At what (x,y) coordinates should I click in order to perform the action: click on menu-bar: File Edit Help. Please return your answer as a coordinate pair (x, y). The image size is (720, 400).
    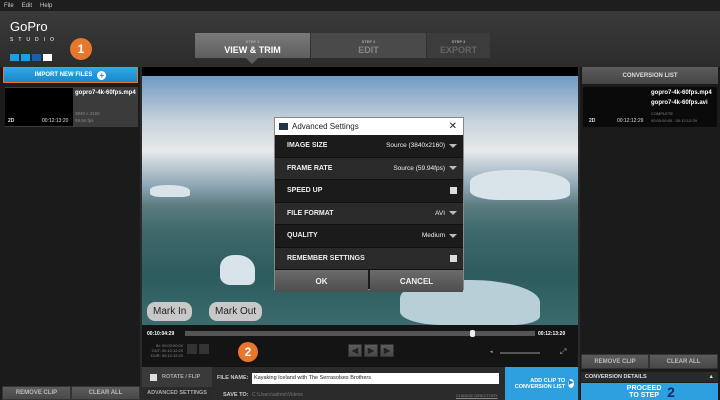
    Looking at the image, I should click on (360, 5).